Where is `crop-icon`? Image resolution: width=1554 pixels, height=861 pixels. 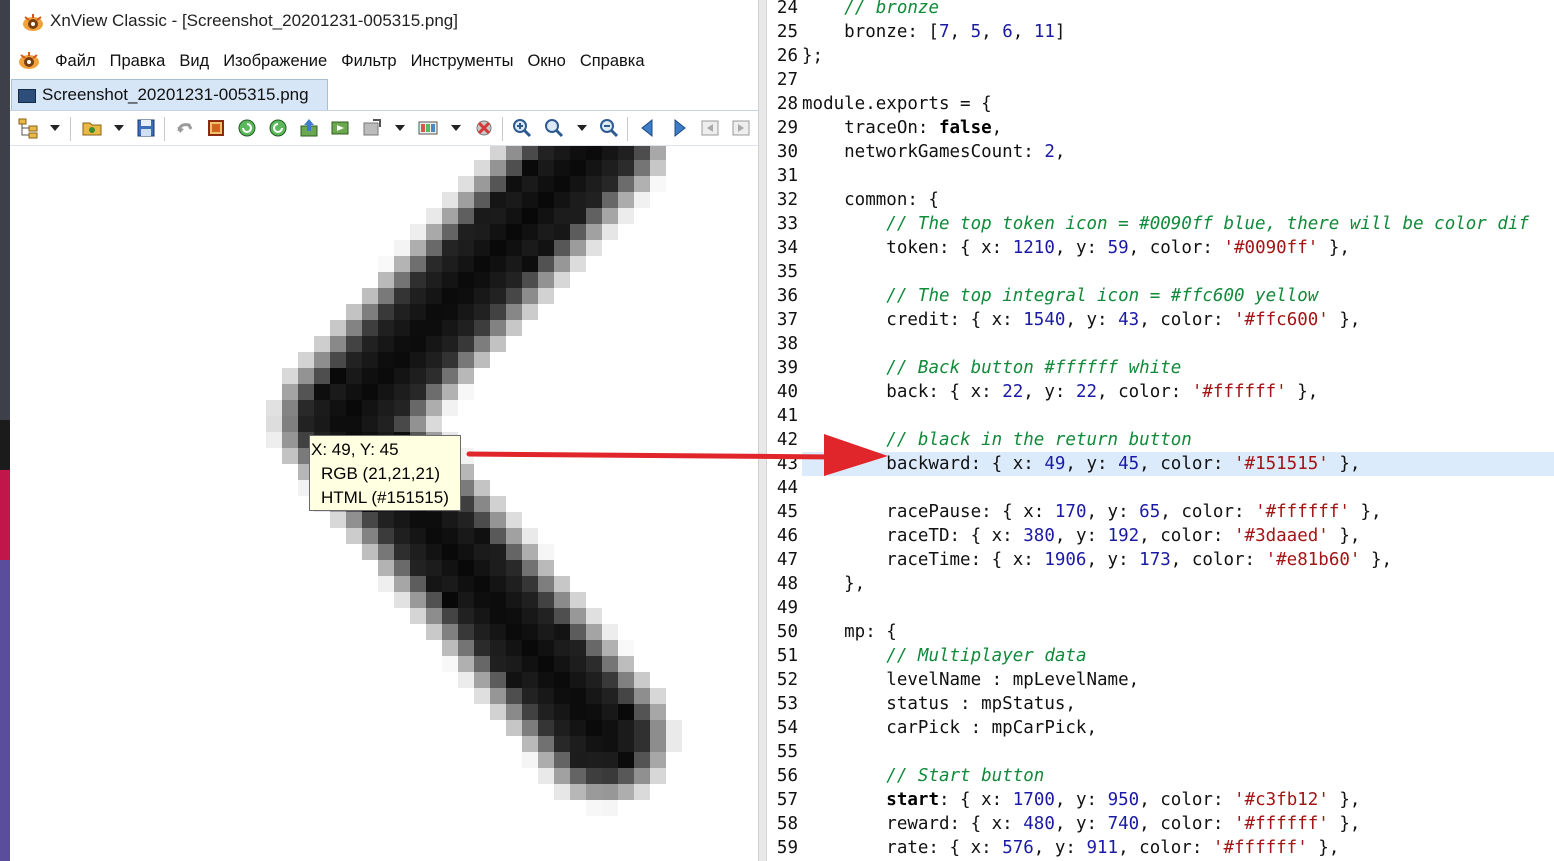 crop-icon is located at coordinates (216, 128).